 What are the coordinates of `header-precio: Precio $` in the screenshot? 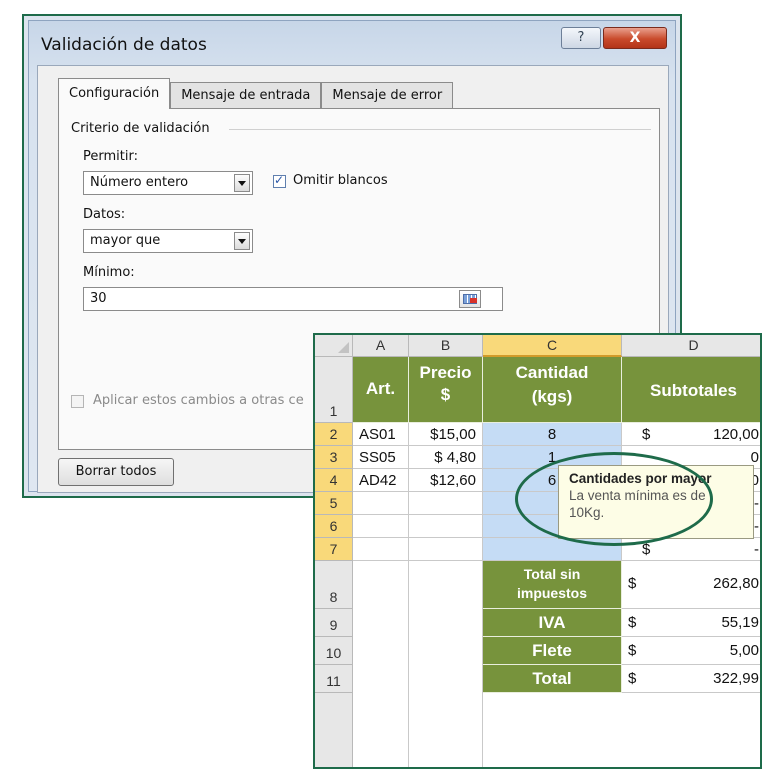 It's located at (446, 390).